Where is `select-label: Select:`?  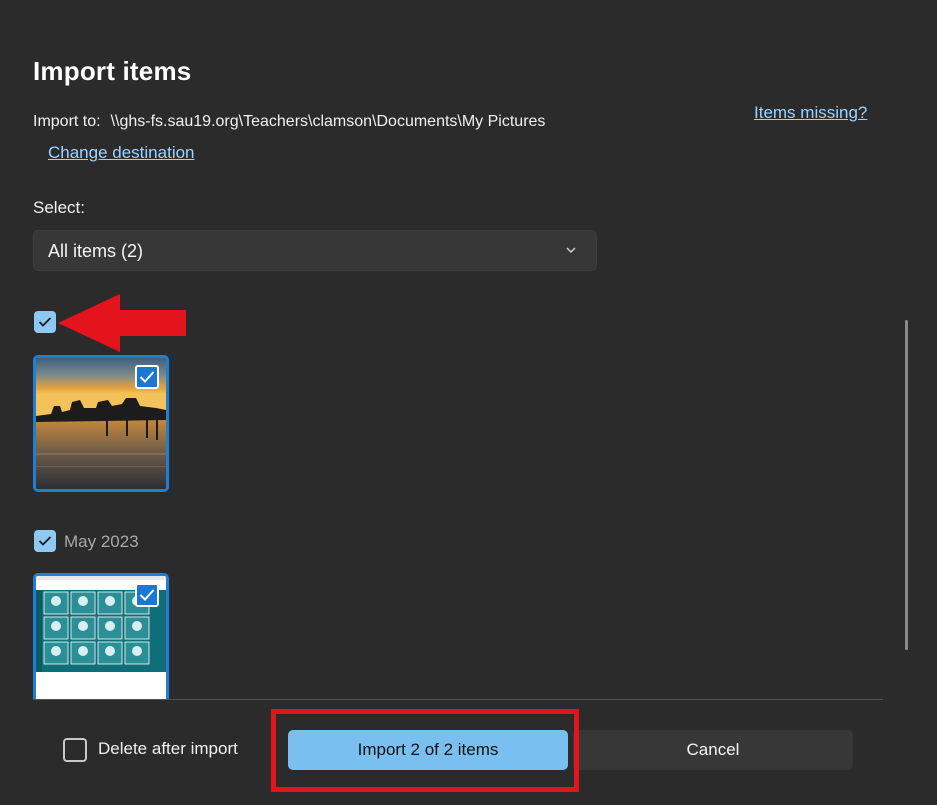
select-label: Select: is located at coordinates (59, 207).